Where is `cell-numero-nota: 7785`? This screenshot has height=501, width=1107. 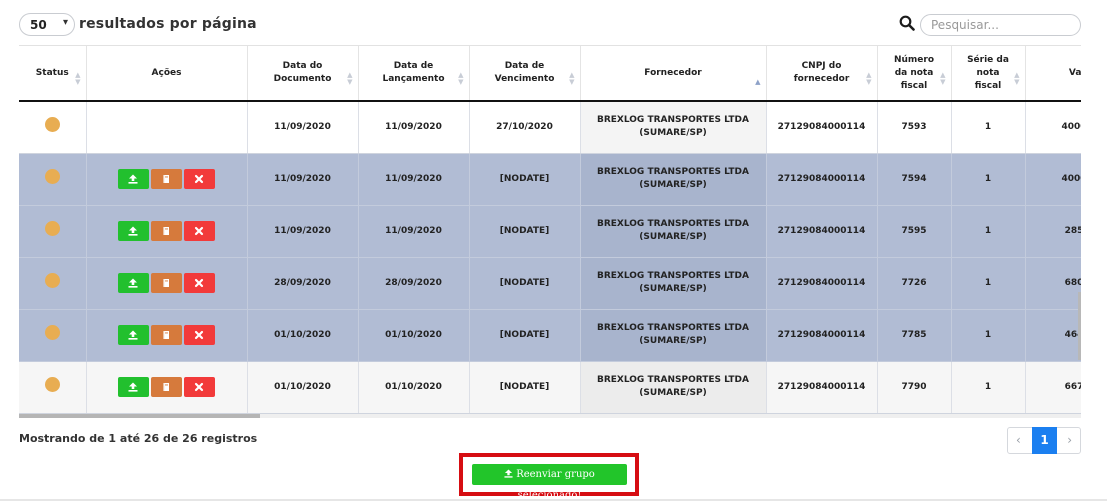 cell-numero-nota: 7785 is located at coordinates (914, 335).